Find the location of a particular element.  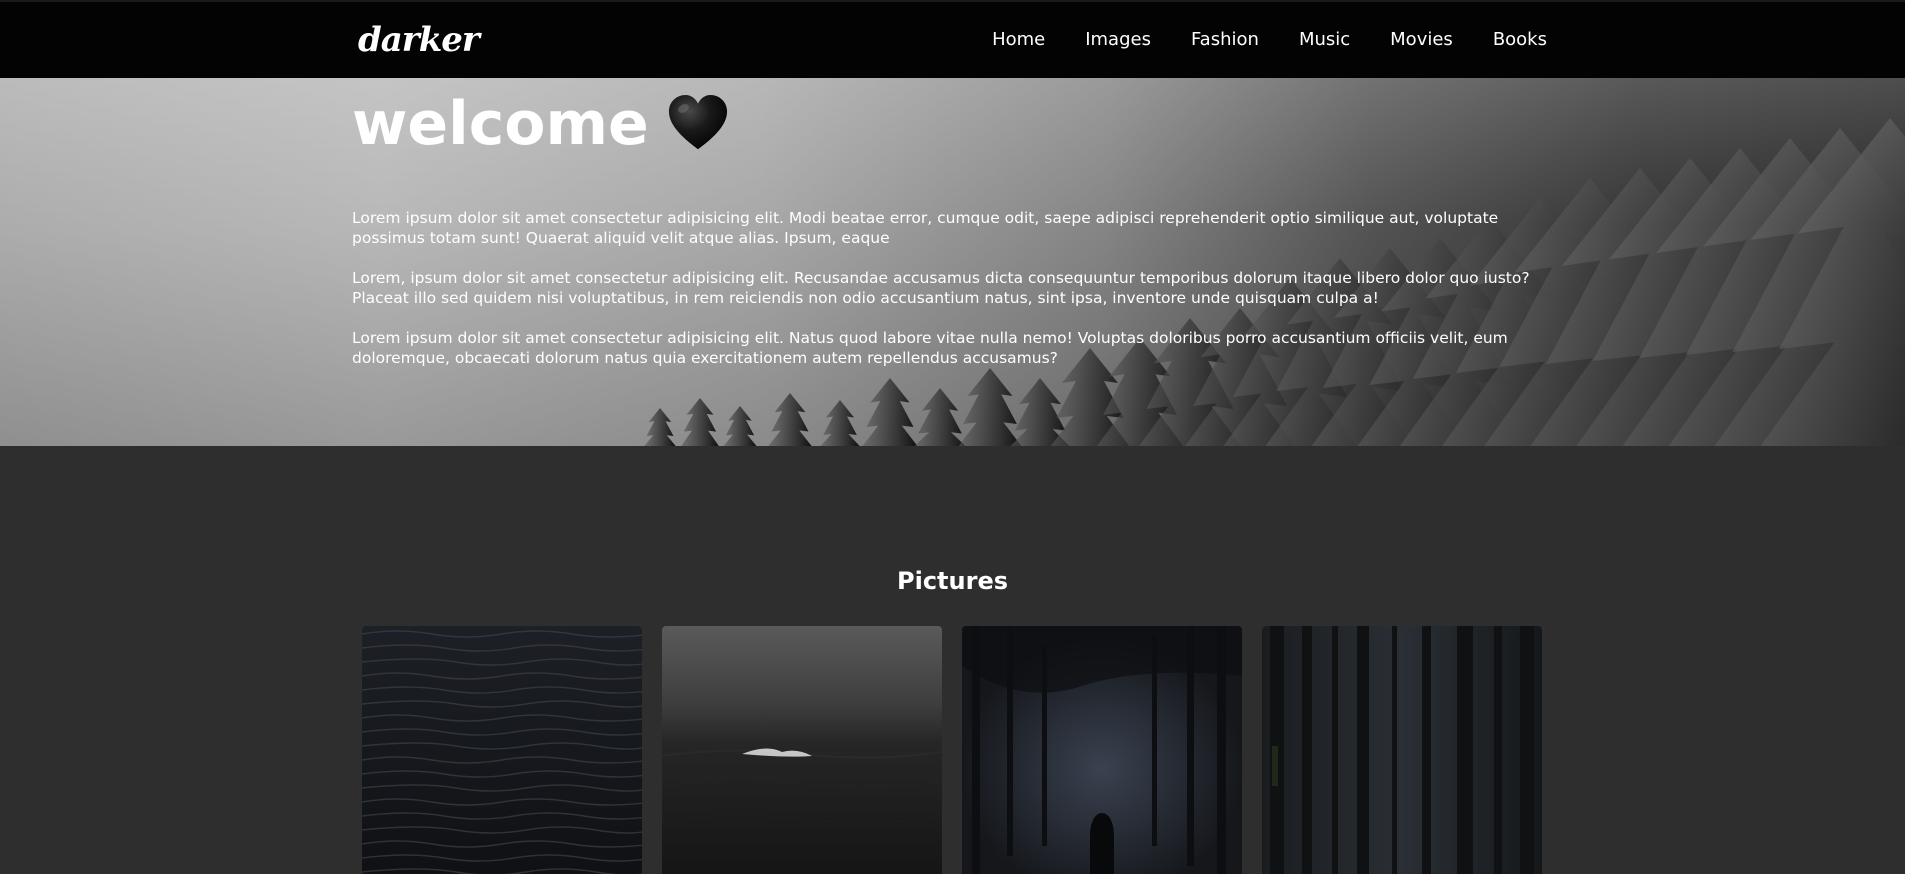

nav-link-movies: Movies is located at coordinates (1421, 40).